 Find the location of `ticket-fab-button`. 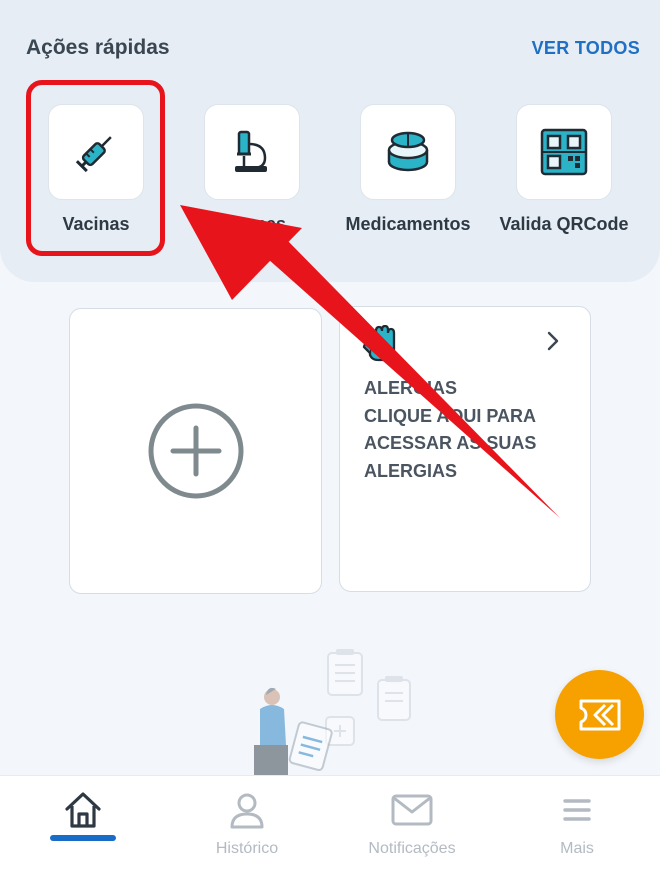

ticket-fab-button is located at coordinates (599, 714).